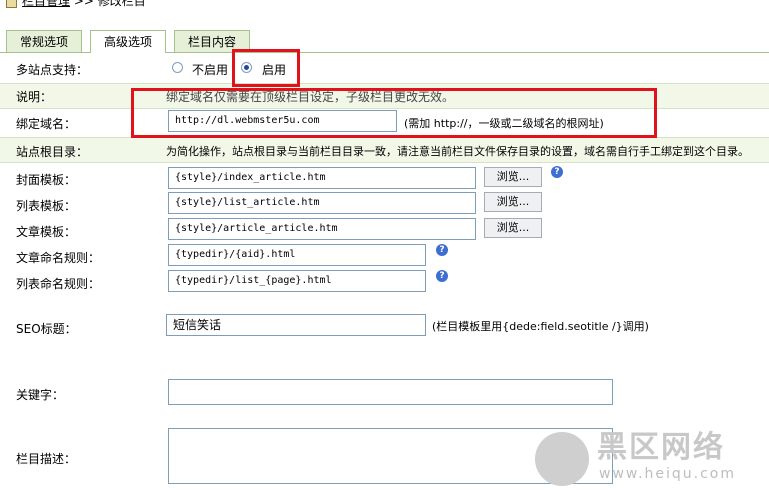 This screenshot has width=769, height=490. Describe the element at coordinates (384, 68) in the screenshot. I see `multisite-row: 多站点支持： 不启用 启用` at that location.